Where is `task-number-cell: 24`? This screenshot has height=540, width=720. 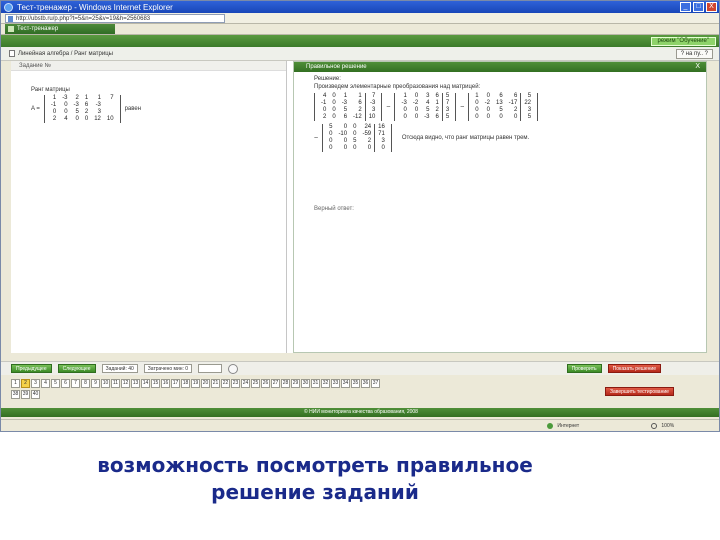 task-number-cell: 24 is located at coordinates (245, 383).